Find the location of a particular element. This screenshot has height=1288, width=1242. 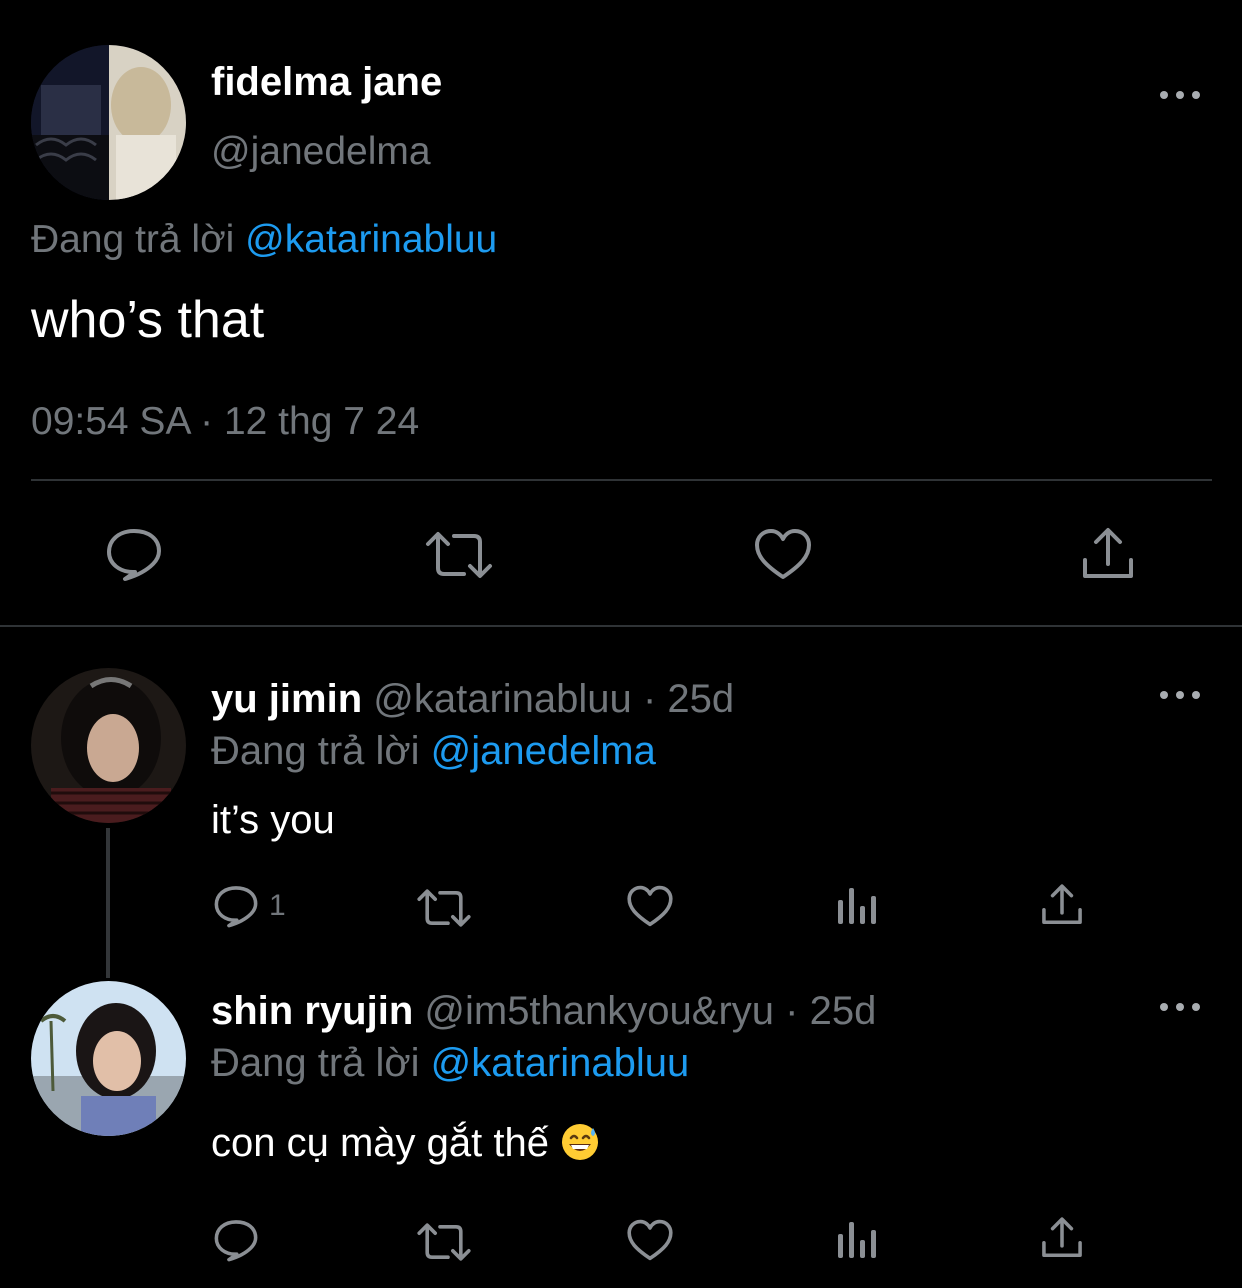

thread-connector-line is located at coordinates (108, 903).